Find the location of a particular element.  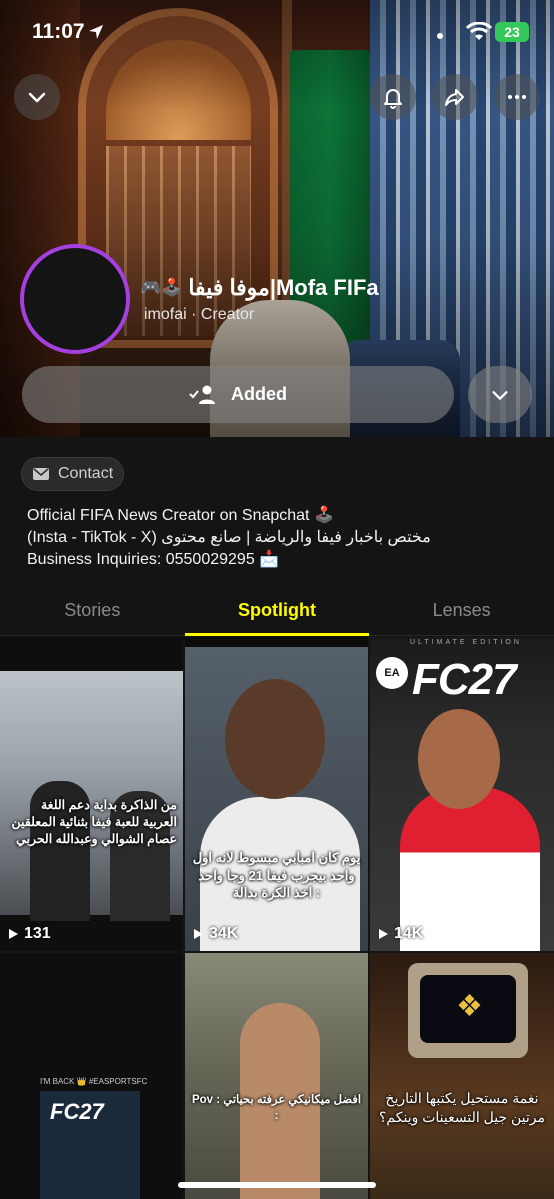

notification-button is located at coordinates (393, 97).